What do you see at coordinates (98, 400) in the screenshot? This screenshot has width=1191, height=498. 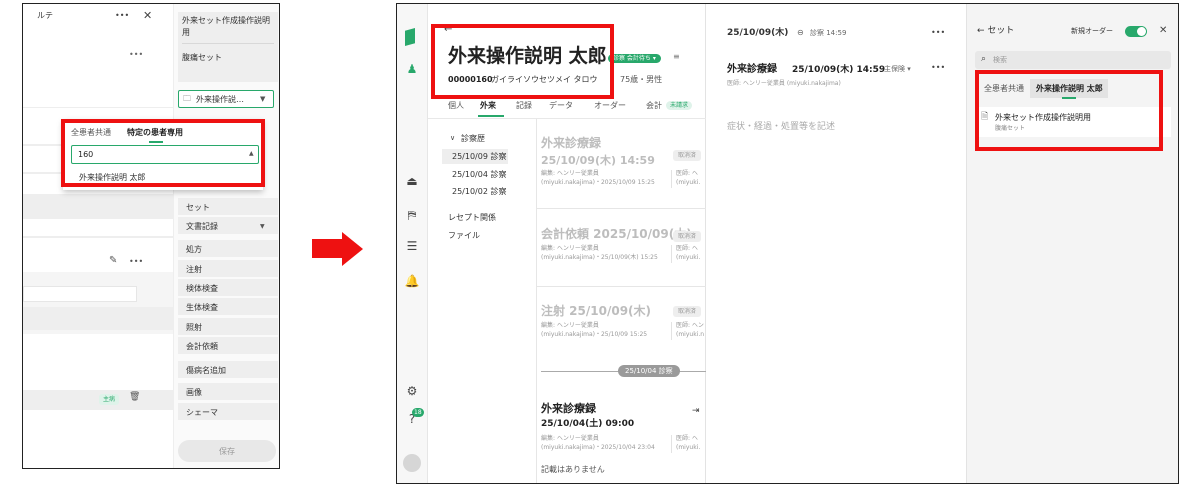 I see `disease-row` at bounding box center [98, 400].